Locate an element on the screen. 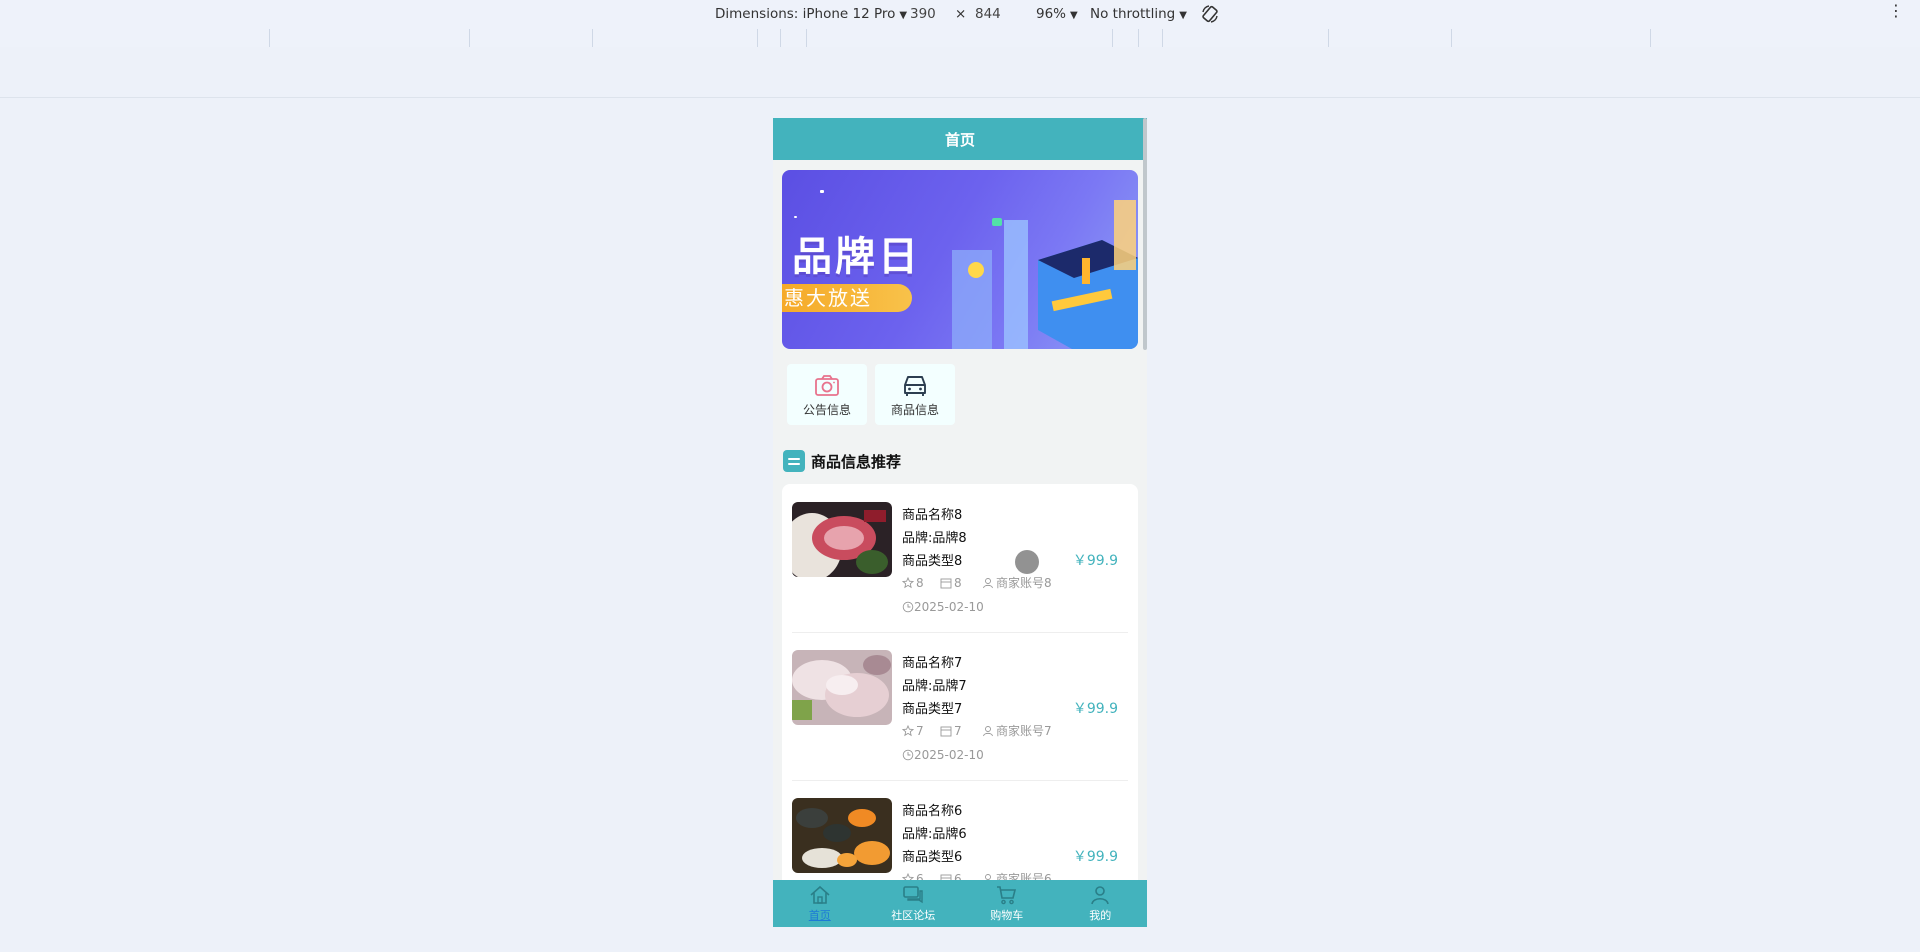 This screenshot has width=1920, height=952. banner-illustration is located at coordinates (1045, 274).